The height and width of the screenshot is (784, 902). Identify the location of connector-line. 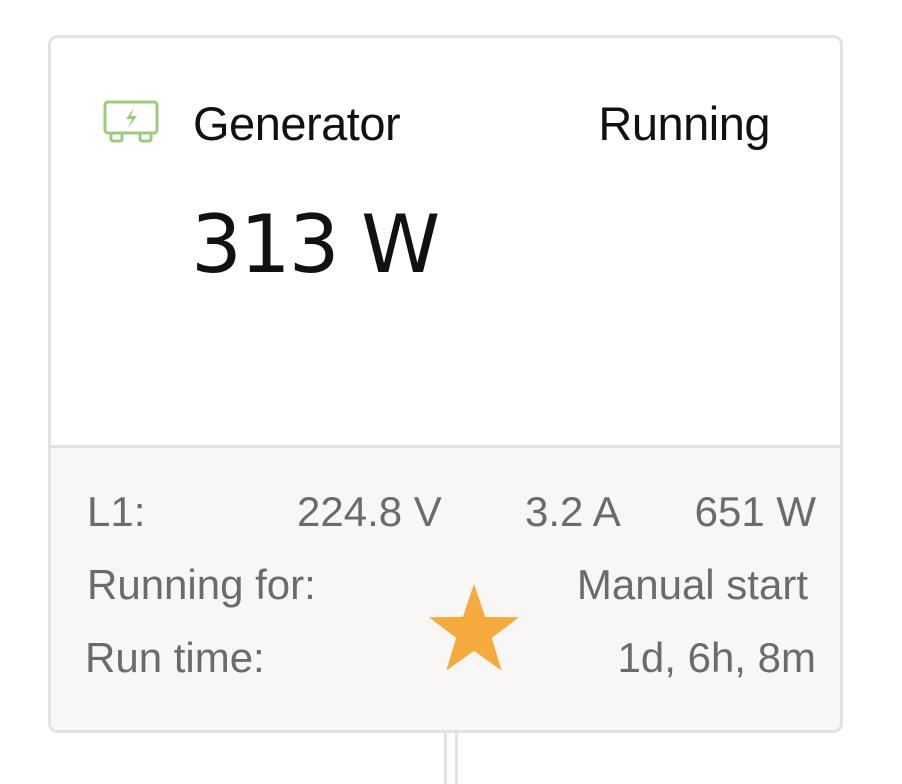
(451, 758).